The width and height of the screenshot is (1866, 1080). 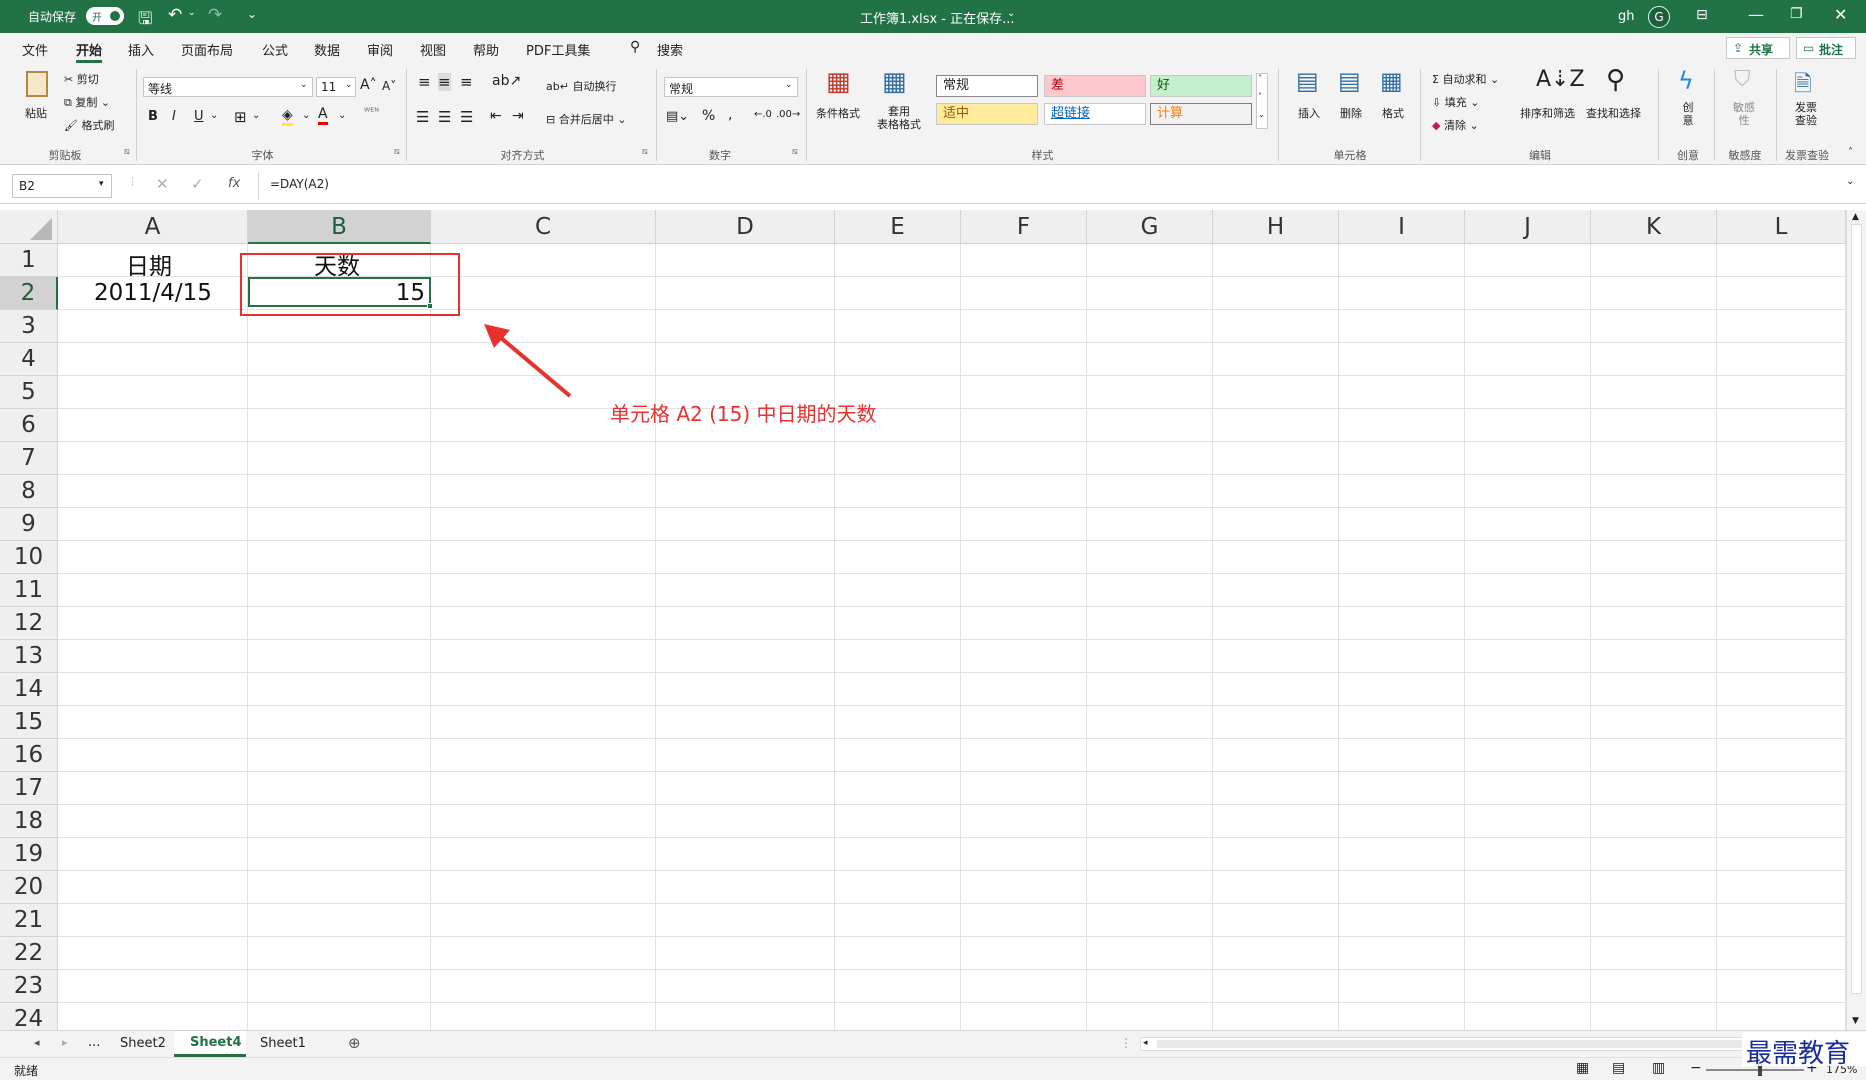 I want to click on cell-A1: 日期, so click(x=149, y=264).